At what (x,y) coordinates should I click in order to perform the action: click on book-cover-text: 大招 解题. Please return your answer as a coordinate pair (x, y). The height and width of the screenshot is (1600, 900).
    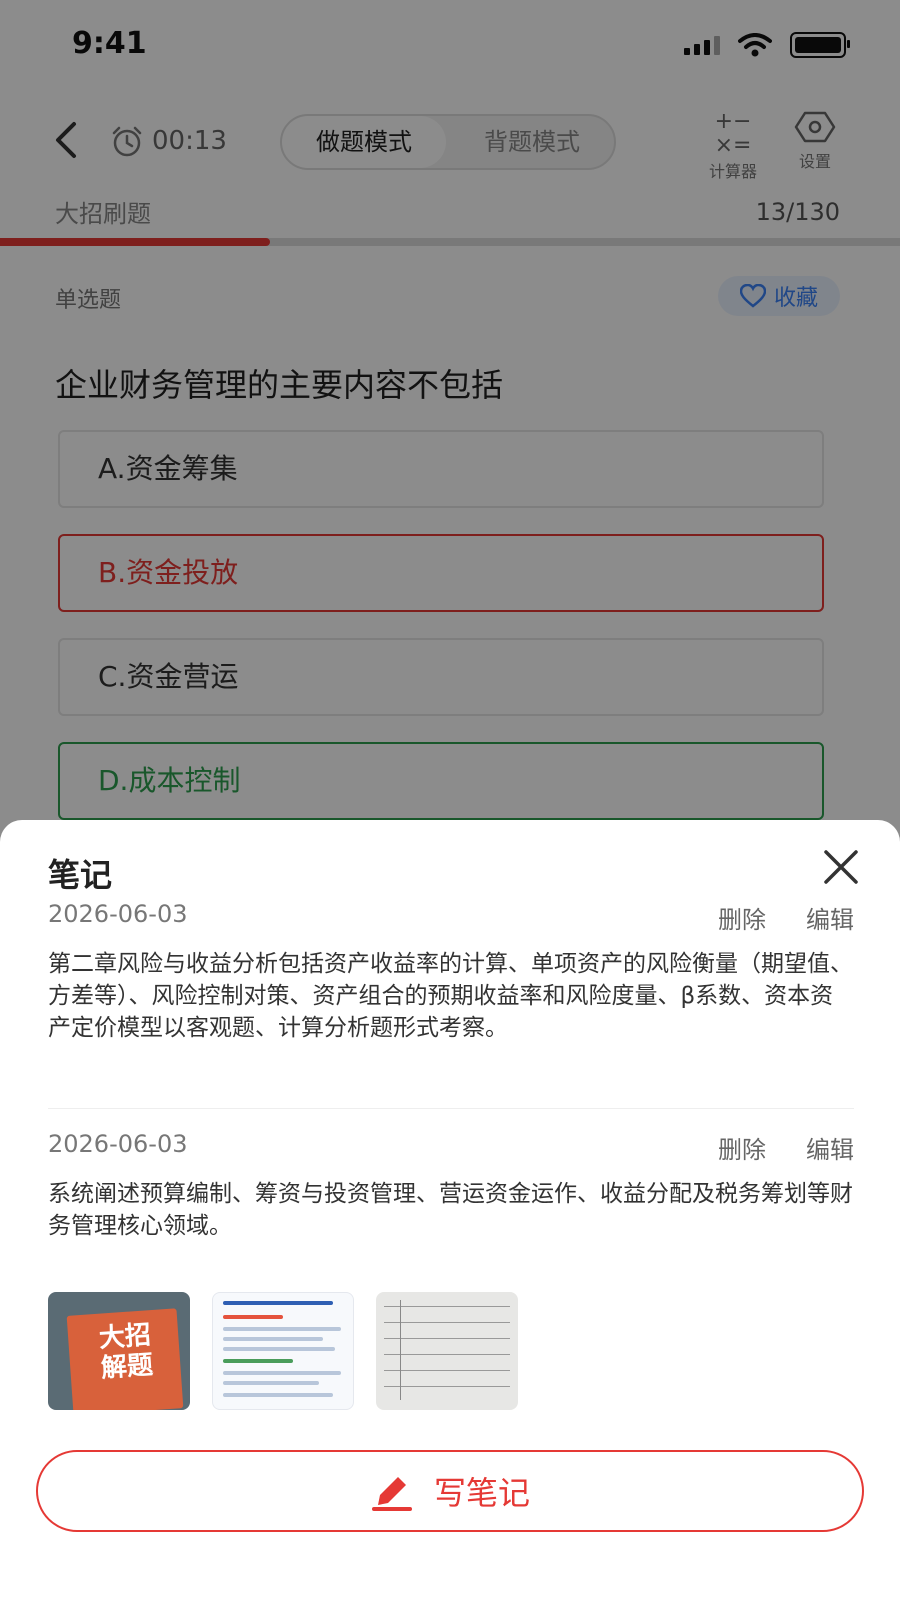
    Looking at the image, I should click on (126, 1352).